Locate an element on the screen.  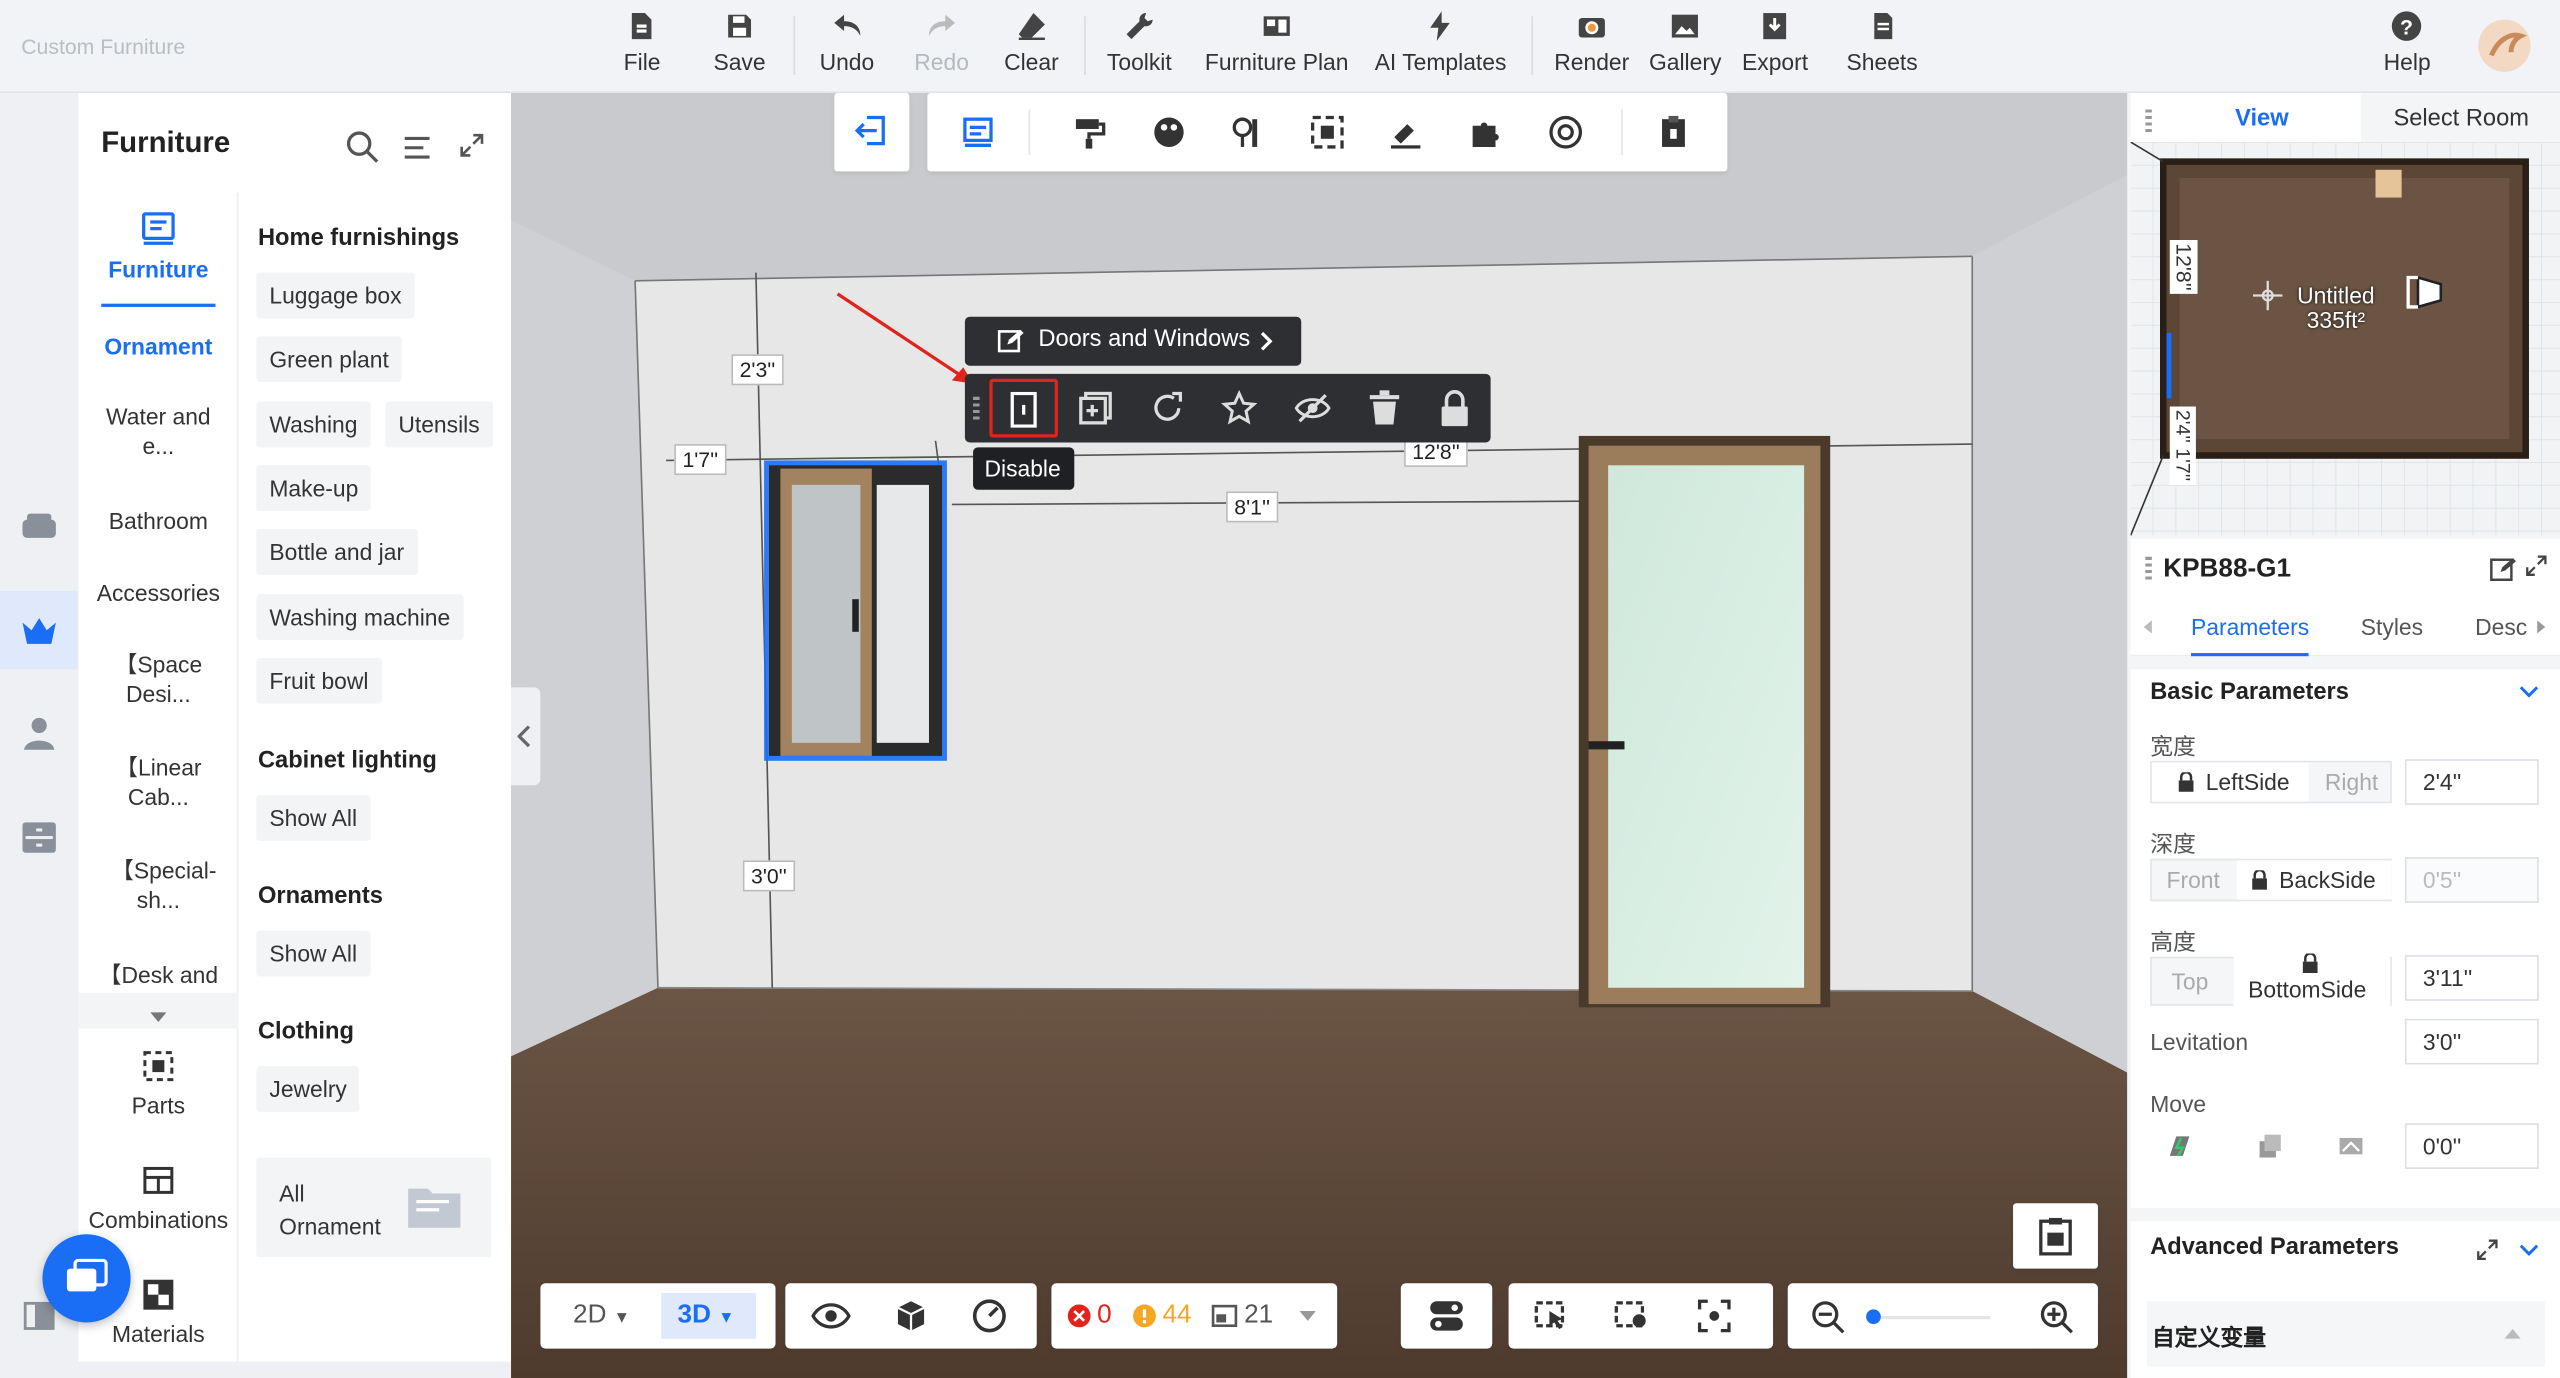
anchor-bottom-side: BottomSide is located at coordinates (2312, 980).